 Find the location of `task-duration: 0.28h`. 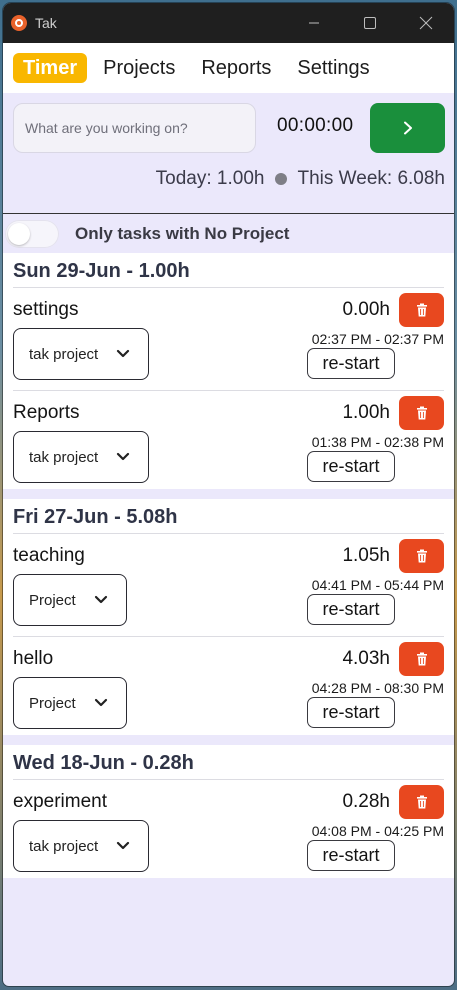

task-duration: 0.28h is located at coordinates (366, 801).